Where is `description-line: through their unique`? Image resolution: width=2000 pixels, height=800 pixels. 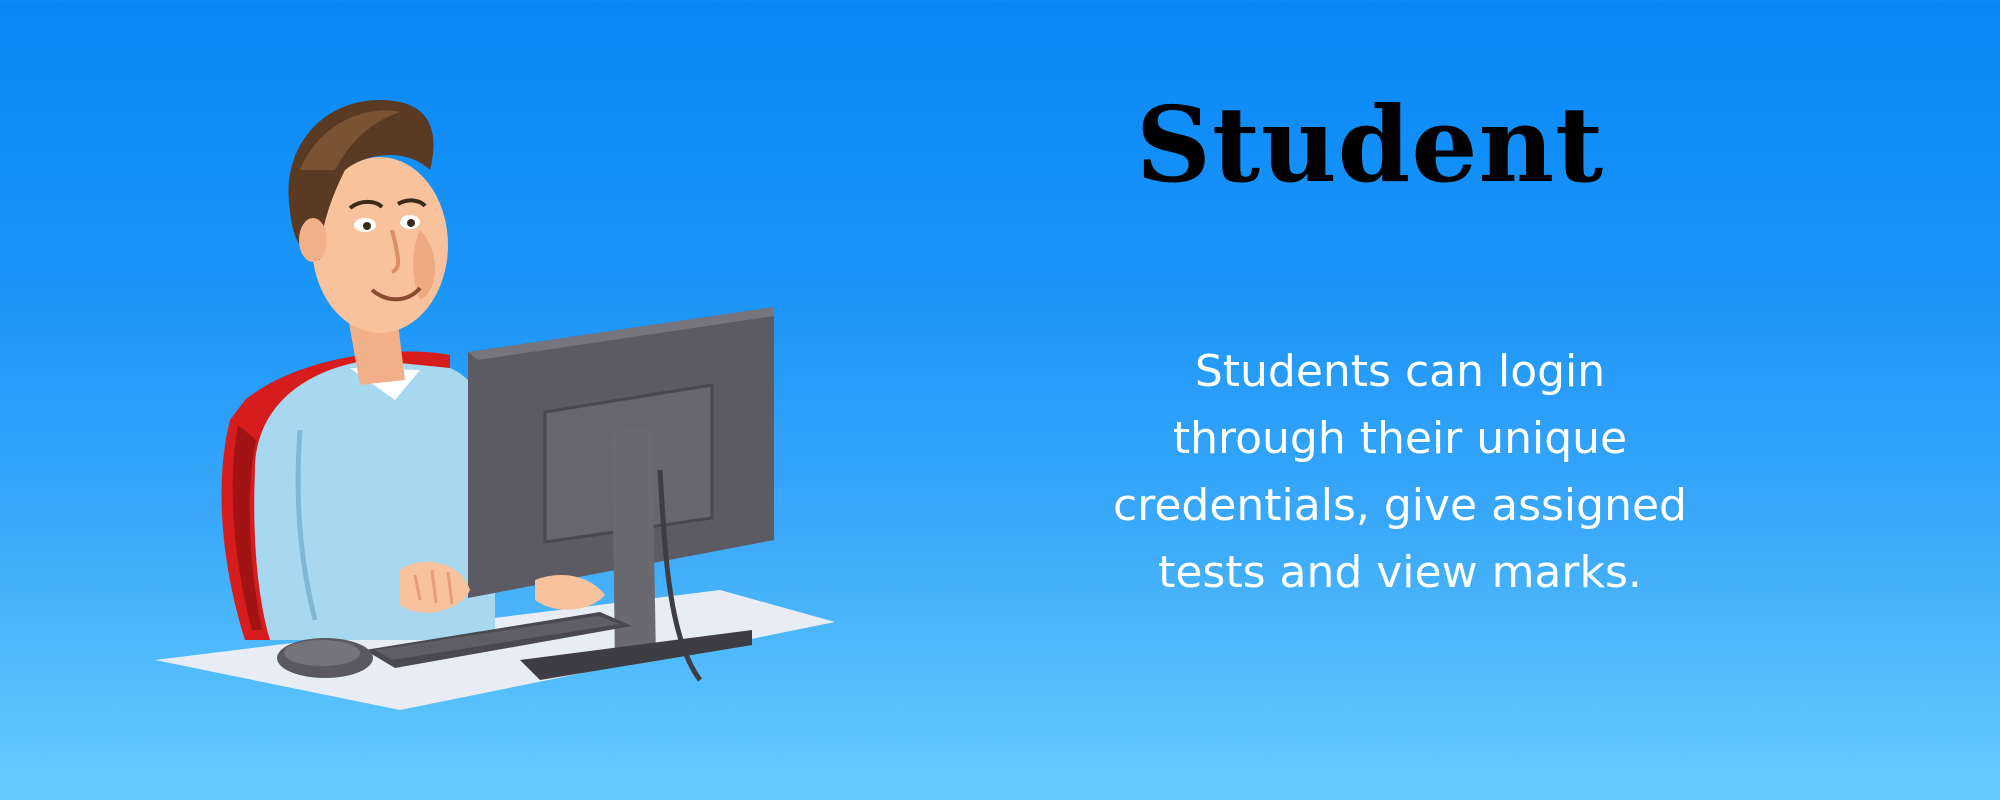 description-line: through their unique is located at coordinates (1400, 438).